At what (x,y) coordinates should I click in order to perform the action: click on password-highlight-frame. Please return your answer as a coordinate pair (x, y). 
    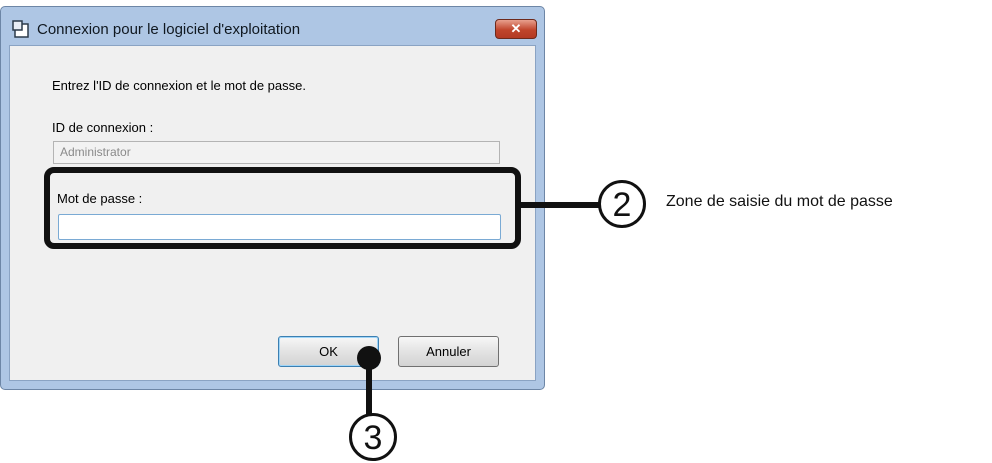
    Looking at the image, I should click on (282, 208).